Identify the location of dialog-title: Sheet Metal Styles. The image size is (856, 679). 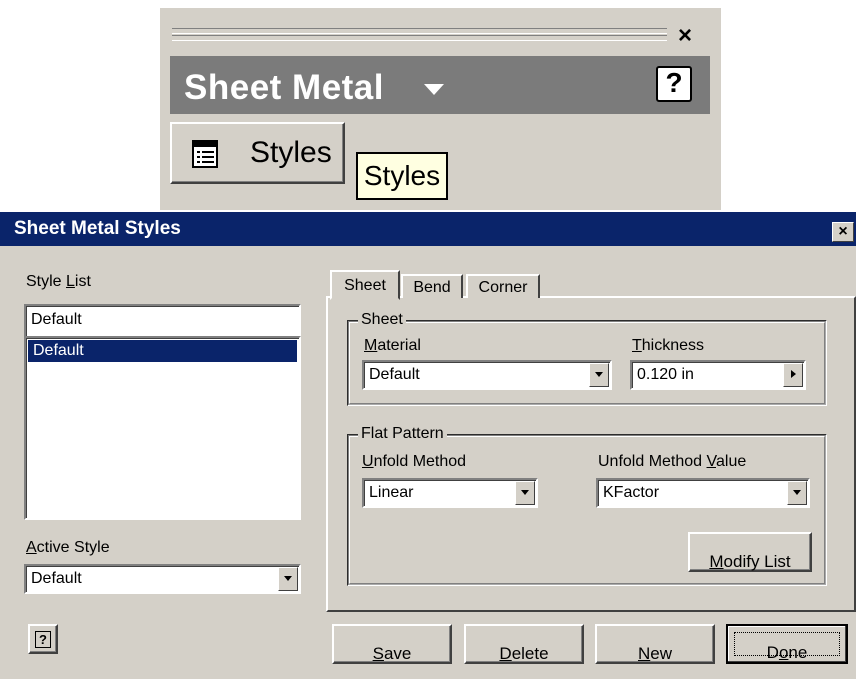
(97, 228).